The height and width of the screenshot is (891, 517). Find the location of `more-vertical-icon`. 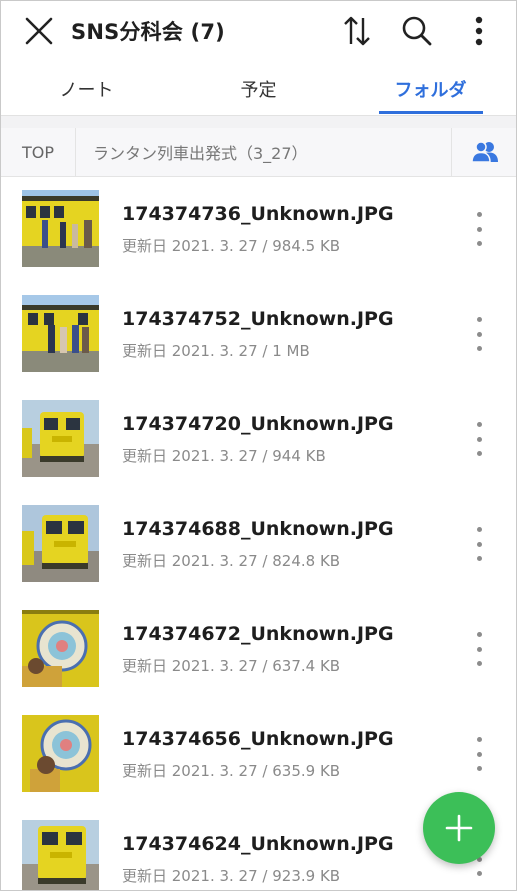

more-vertical-icon is located at coordinates (479, 31).